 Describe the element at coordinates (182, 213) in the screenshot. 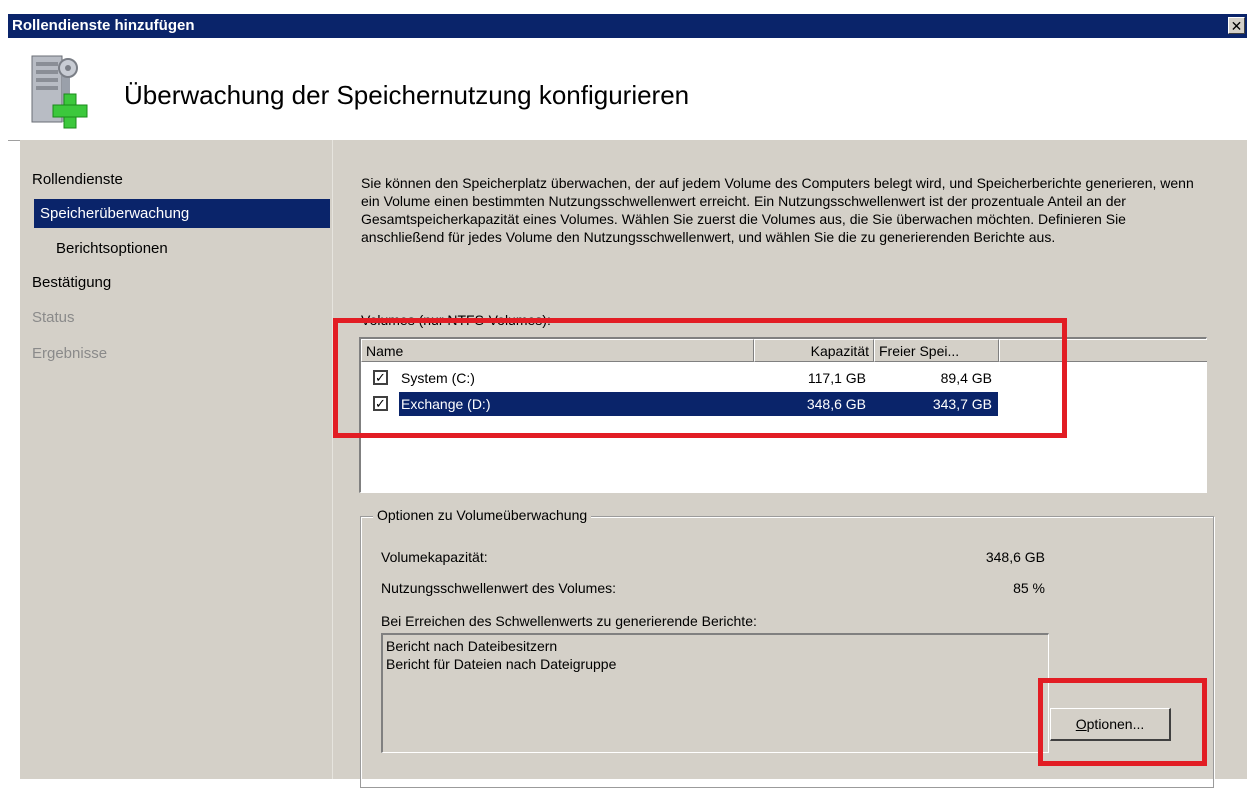

I see `sidebar-item-speicherueberwachung: Speicherüberwachung` at that location.